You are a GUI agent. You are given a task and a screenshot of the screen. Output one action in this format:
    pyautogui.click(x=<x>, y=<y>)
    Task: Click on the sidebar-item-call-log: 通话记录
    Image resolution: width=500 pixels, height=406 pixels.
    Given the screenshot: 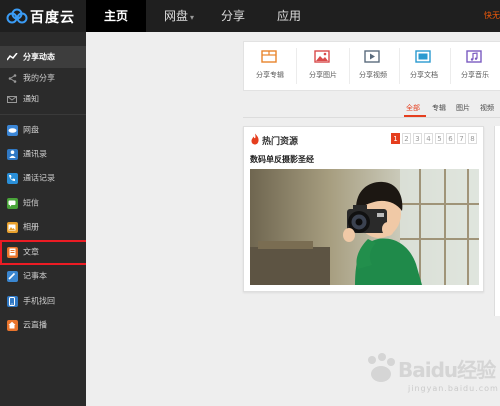 What is the action you would take?
    pyautogui.click(x=43, y=178)
    